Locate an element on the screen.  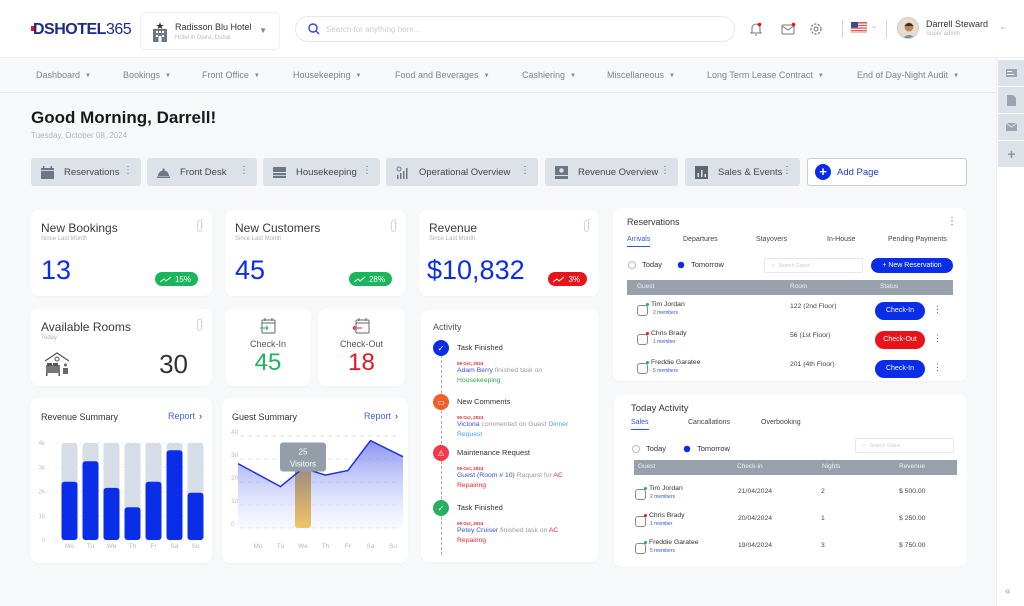
tab-label: Operational Overview is located at coordinates (465, 172).